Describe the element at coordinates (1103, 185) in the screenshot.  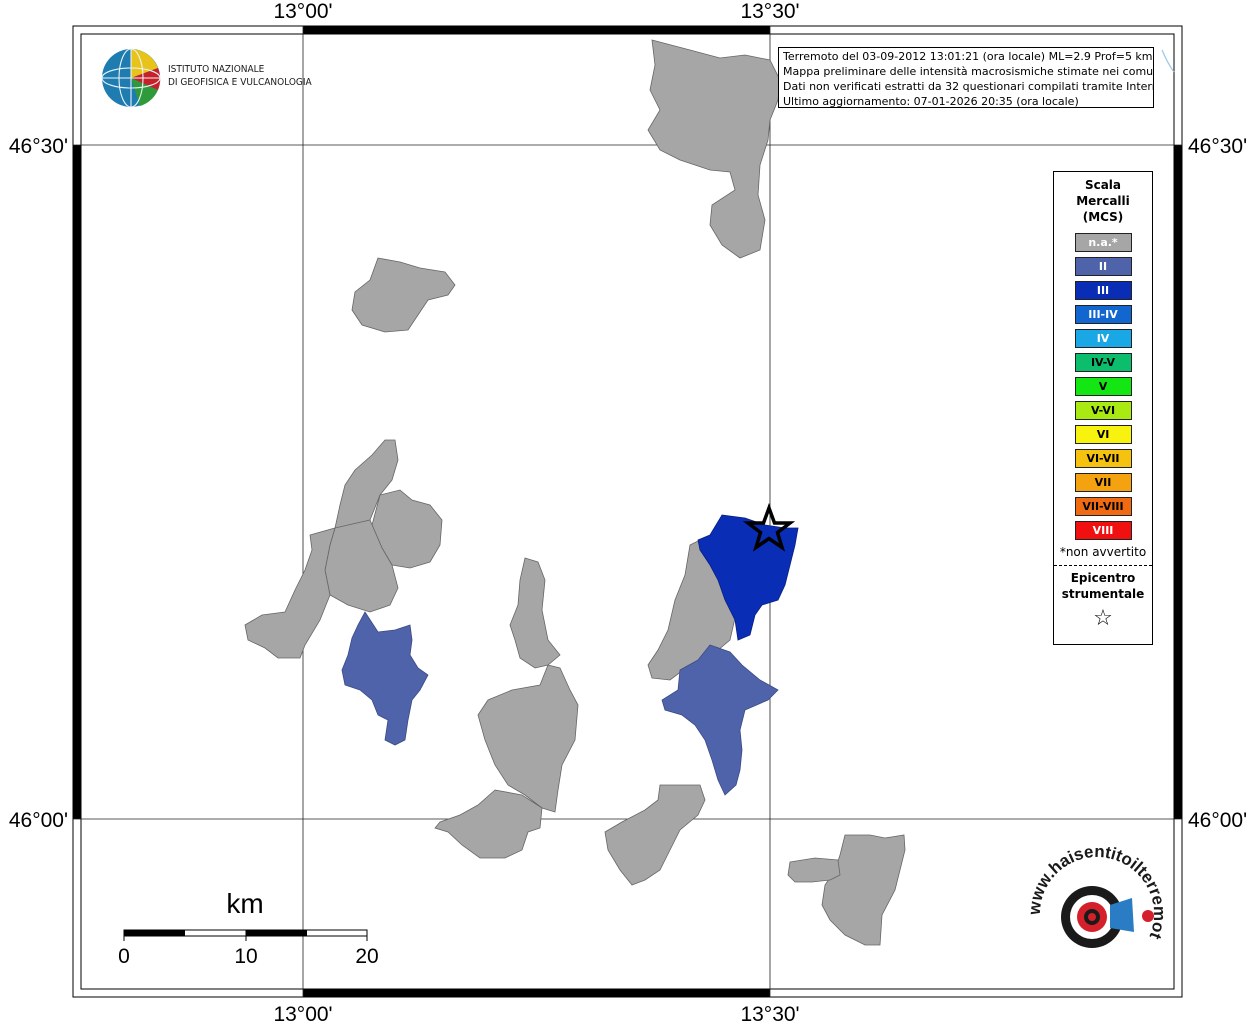
I see `legend-title-line1: Scala` at that location.